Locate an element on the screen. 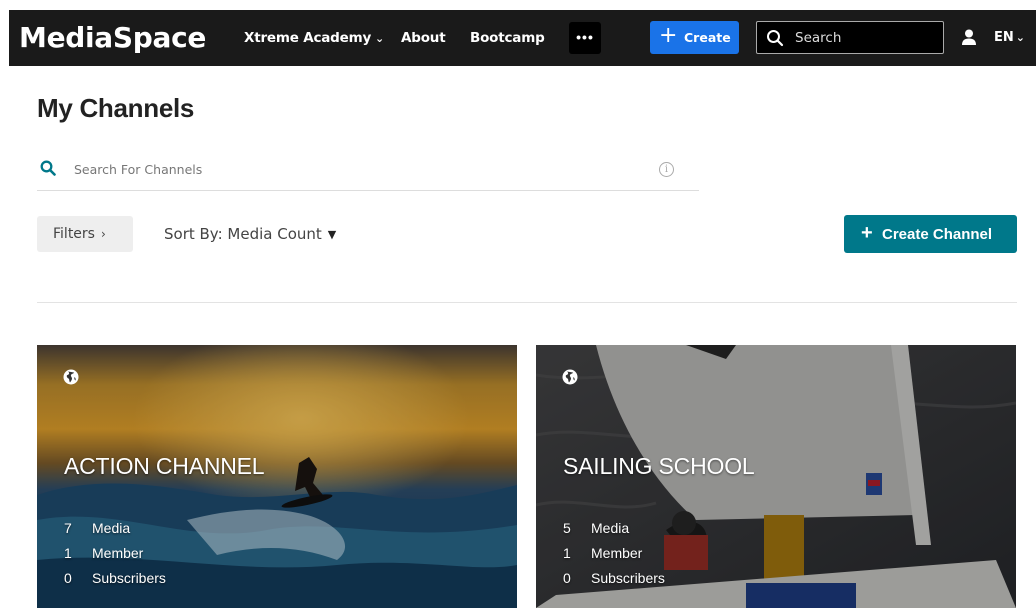  header-search-input is located at coordinates (865, 38).